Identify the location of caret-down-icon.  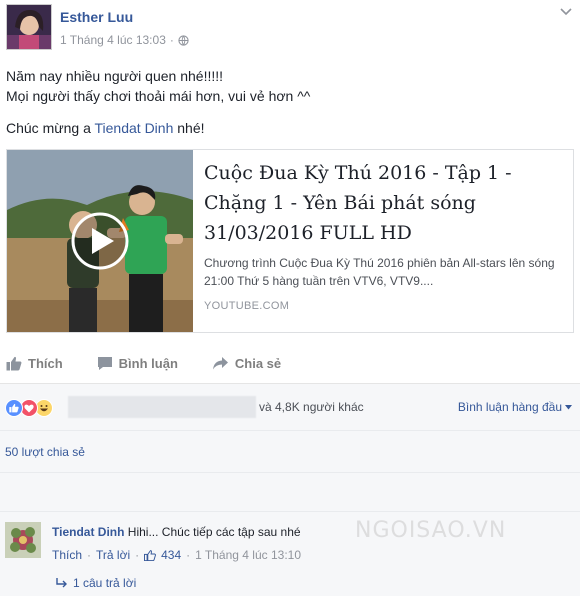
(568, 406).